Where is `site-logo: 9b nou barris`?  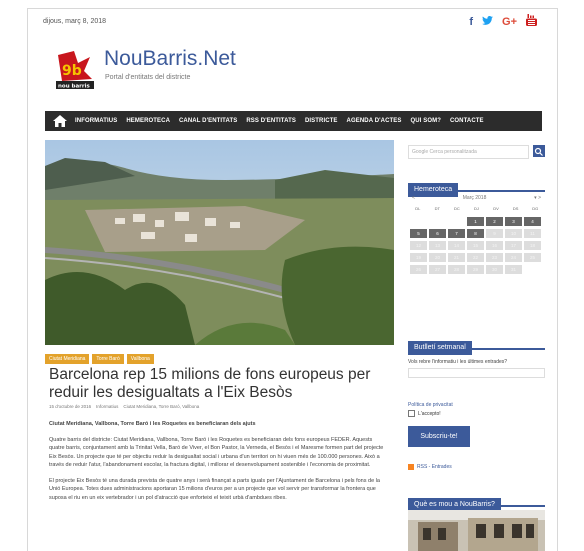
site-logo: 9b nou barris is located at coordinates (75, 70).